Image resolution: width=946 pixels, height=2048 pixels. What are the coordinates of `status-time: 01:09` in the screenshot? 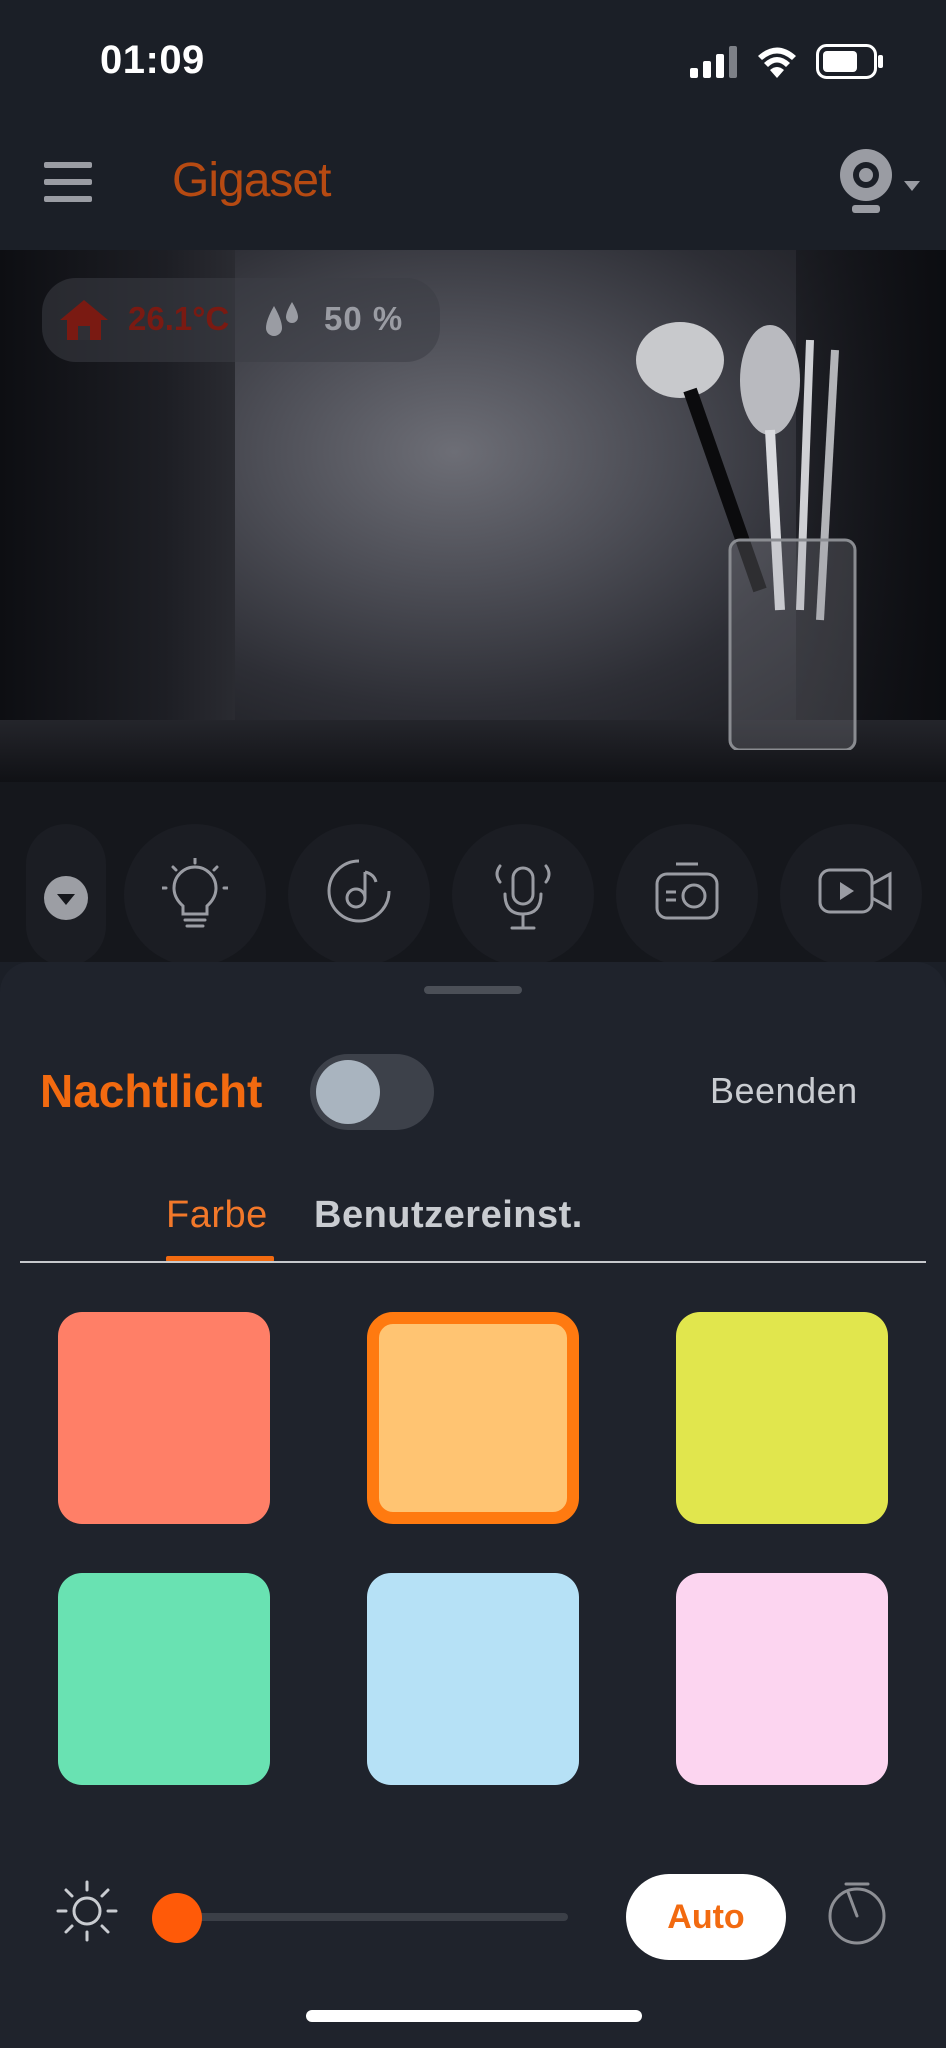 It's located at (152, 60).